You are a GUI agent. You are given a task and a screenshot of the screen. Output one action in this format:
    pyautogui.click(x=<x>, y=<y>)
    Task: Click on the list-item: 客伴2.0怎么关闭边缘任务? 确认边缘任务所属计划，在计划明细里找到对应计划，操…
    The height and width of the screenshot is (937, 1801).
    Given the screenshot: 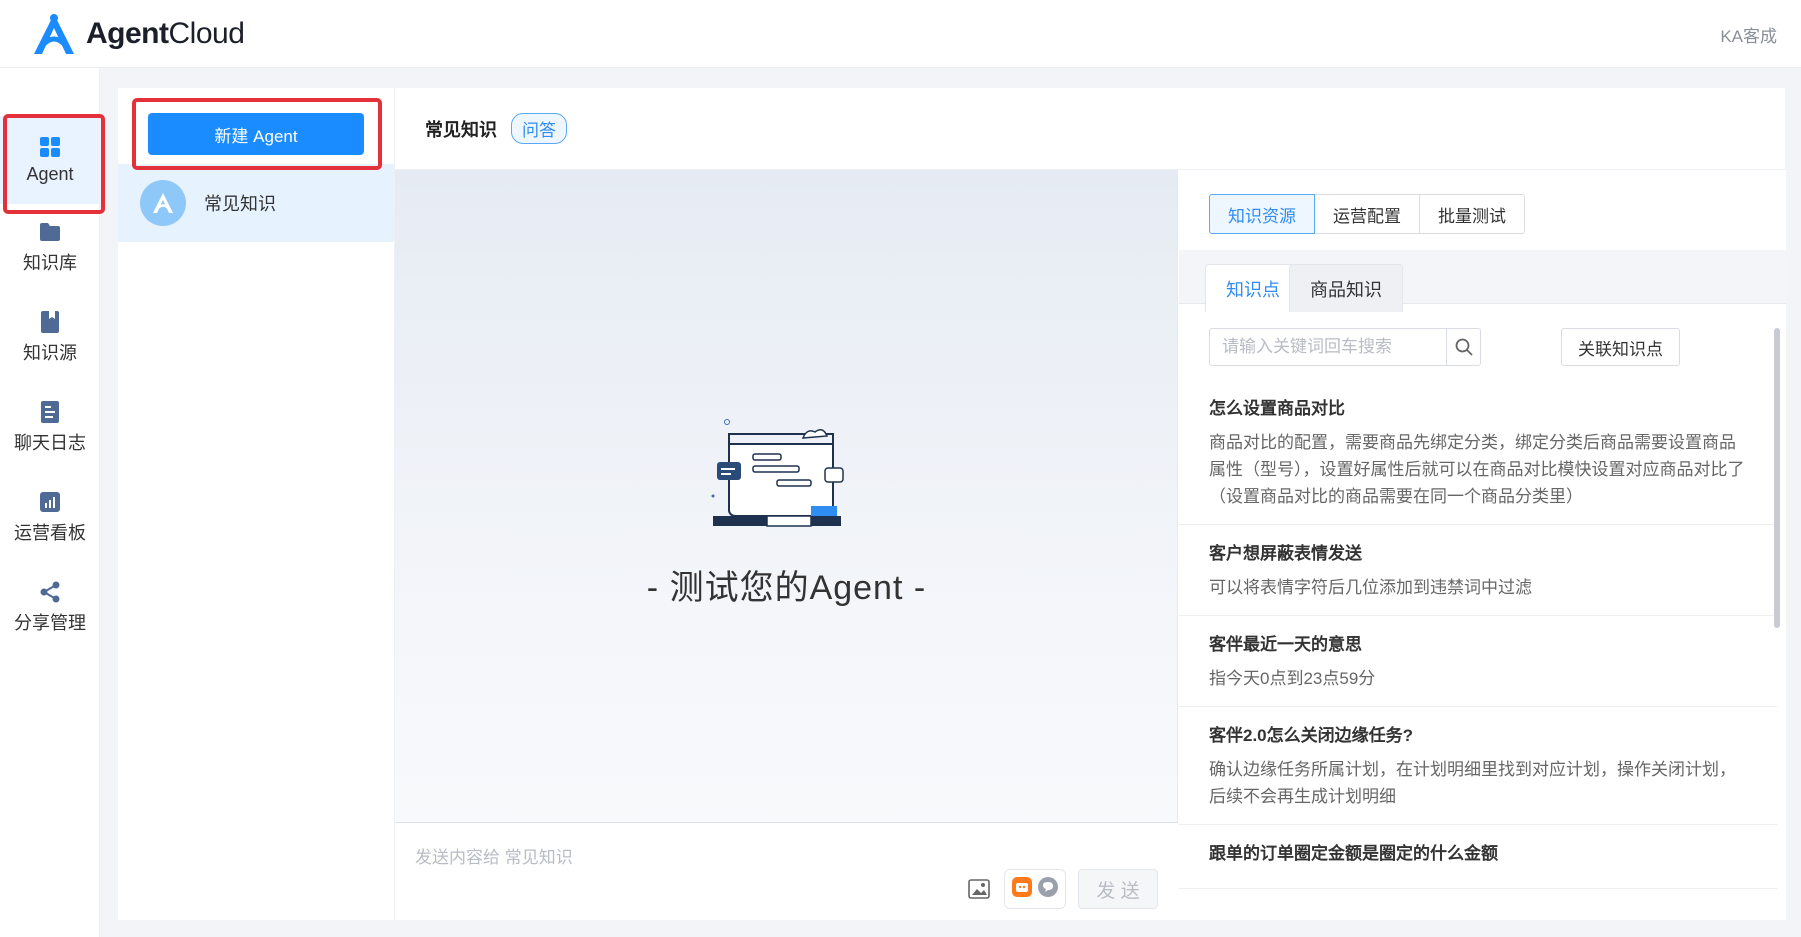 What is the action you would take?
    pyautogui.click(x=1478, y=766)
    